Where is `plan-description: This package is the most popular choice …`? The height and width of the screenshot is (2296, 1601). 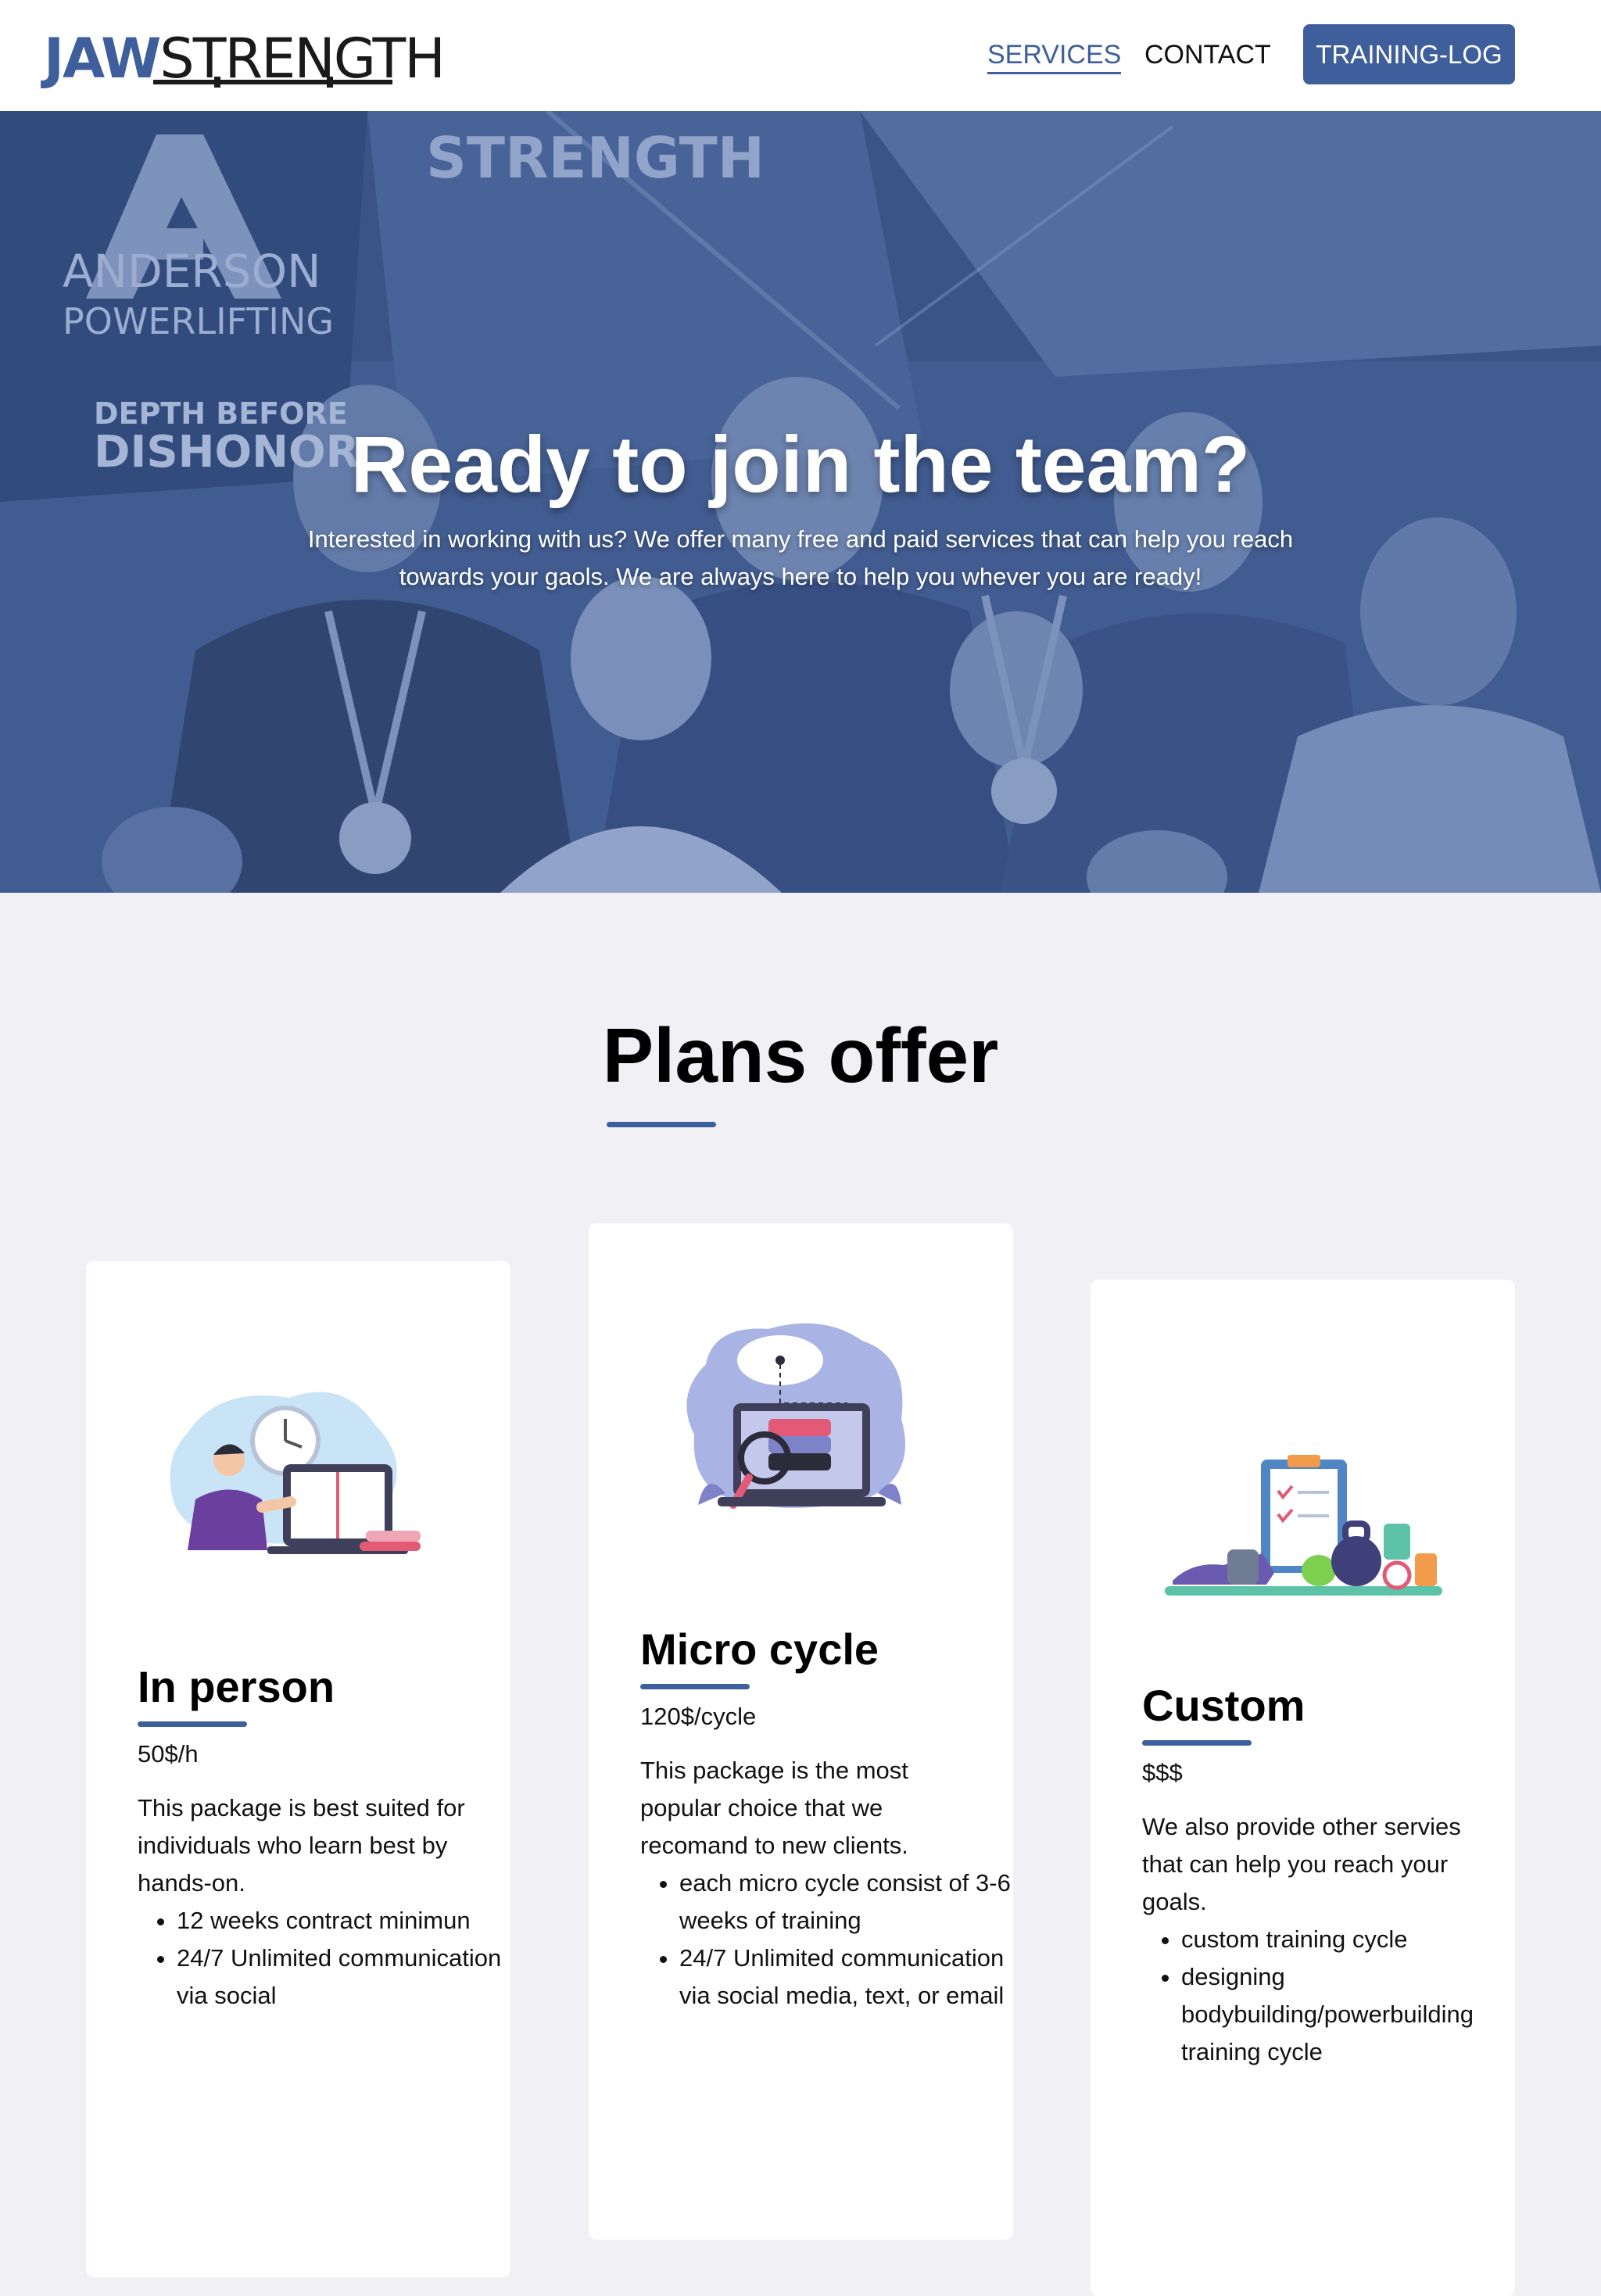
plan-description: This package is the most popular choice … is located at coordinates (774, 1808).